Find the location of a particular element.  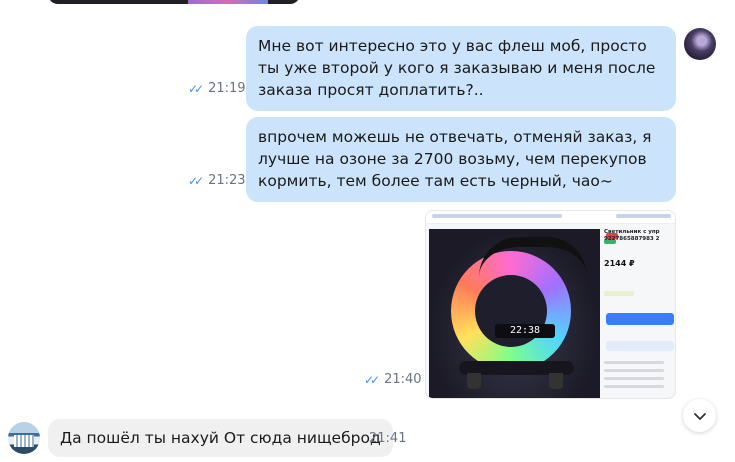

message-time: 21:23 is located at coordinates (227, 180).